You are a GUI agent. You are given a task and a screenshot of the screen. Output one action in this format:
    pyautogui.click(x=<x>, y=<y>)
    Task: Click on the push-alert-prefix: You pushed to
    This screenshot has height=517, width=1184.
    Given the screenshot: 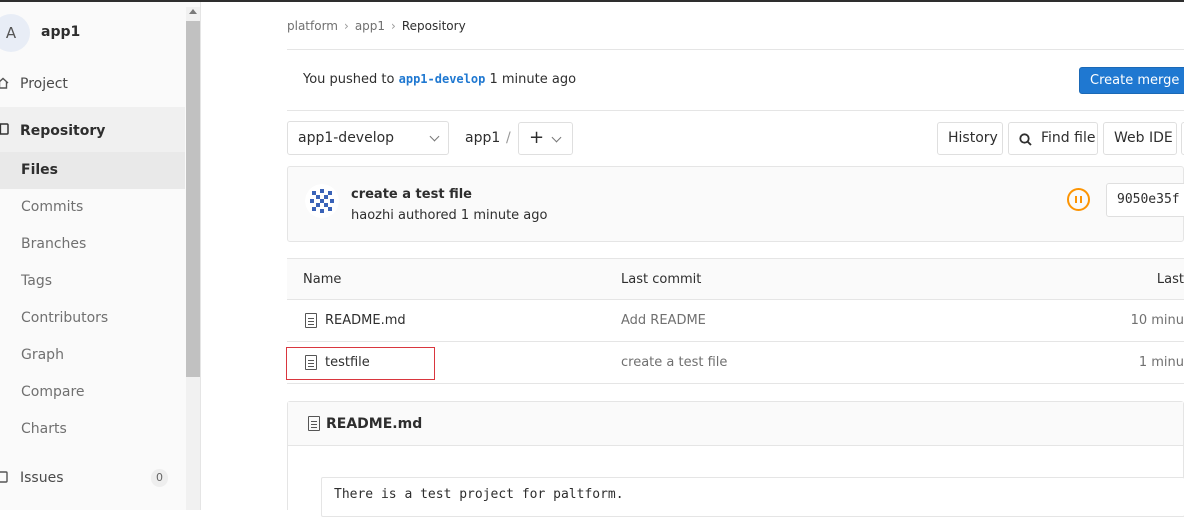 What is the action you would take?
    pyautogui.click(x=349, y=79)
    